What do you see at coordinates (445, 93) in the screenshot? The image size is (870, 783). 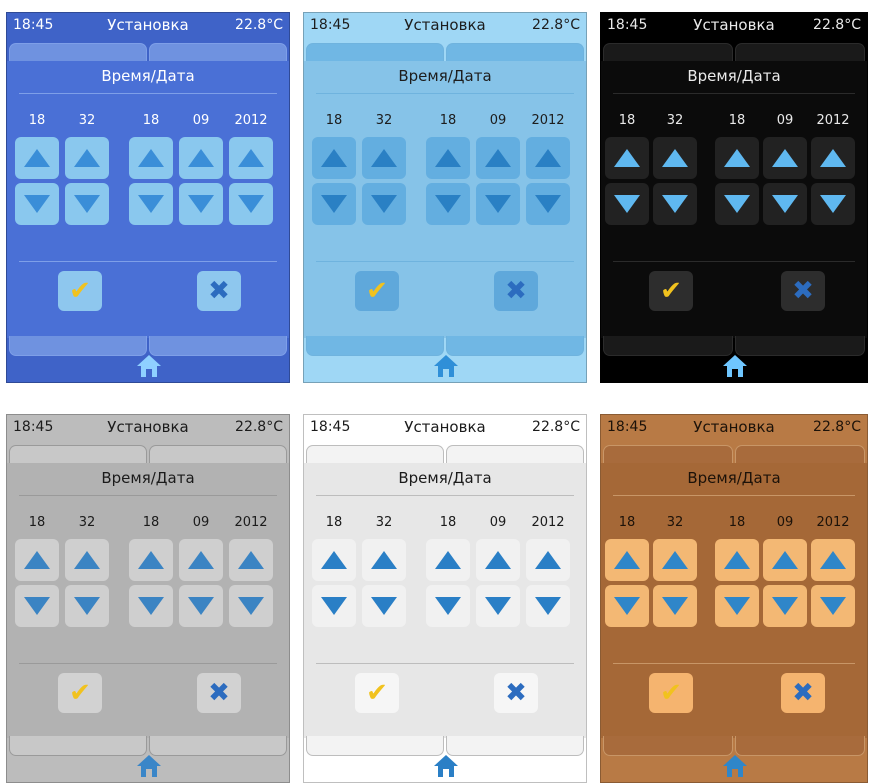 I see `title-divider` at bounding box center [445, 93].